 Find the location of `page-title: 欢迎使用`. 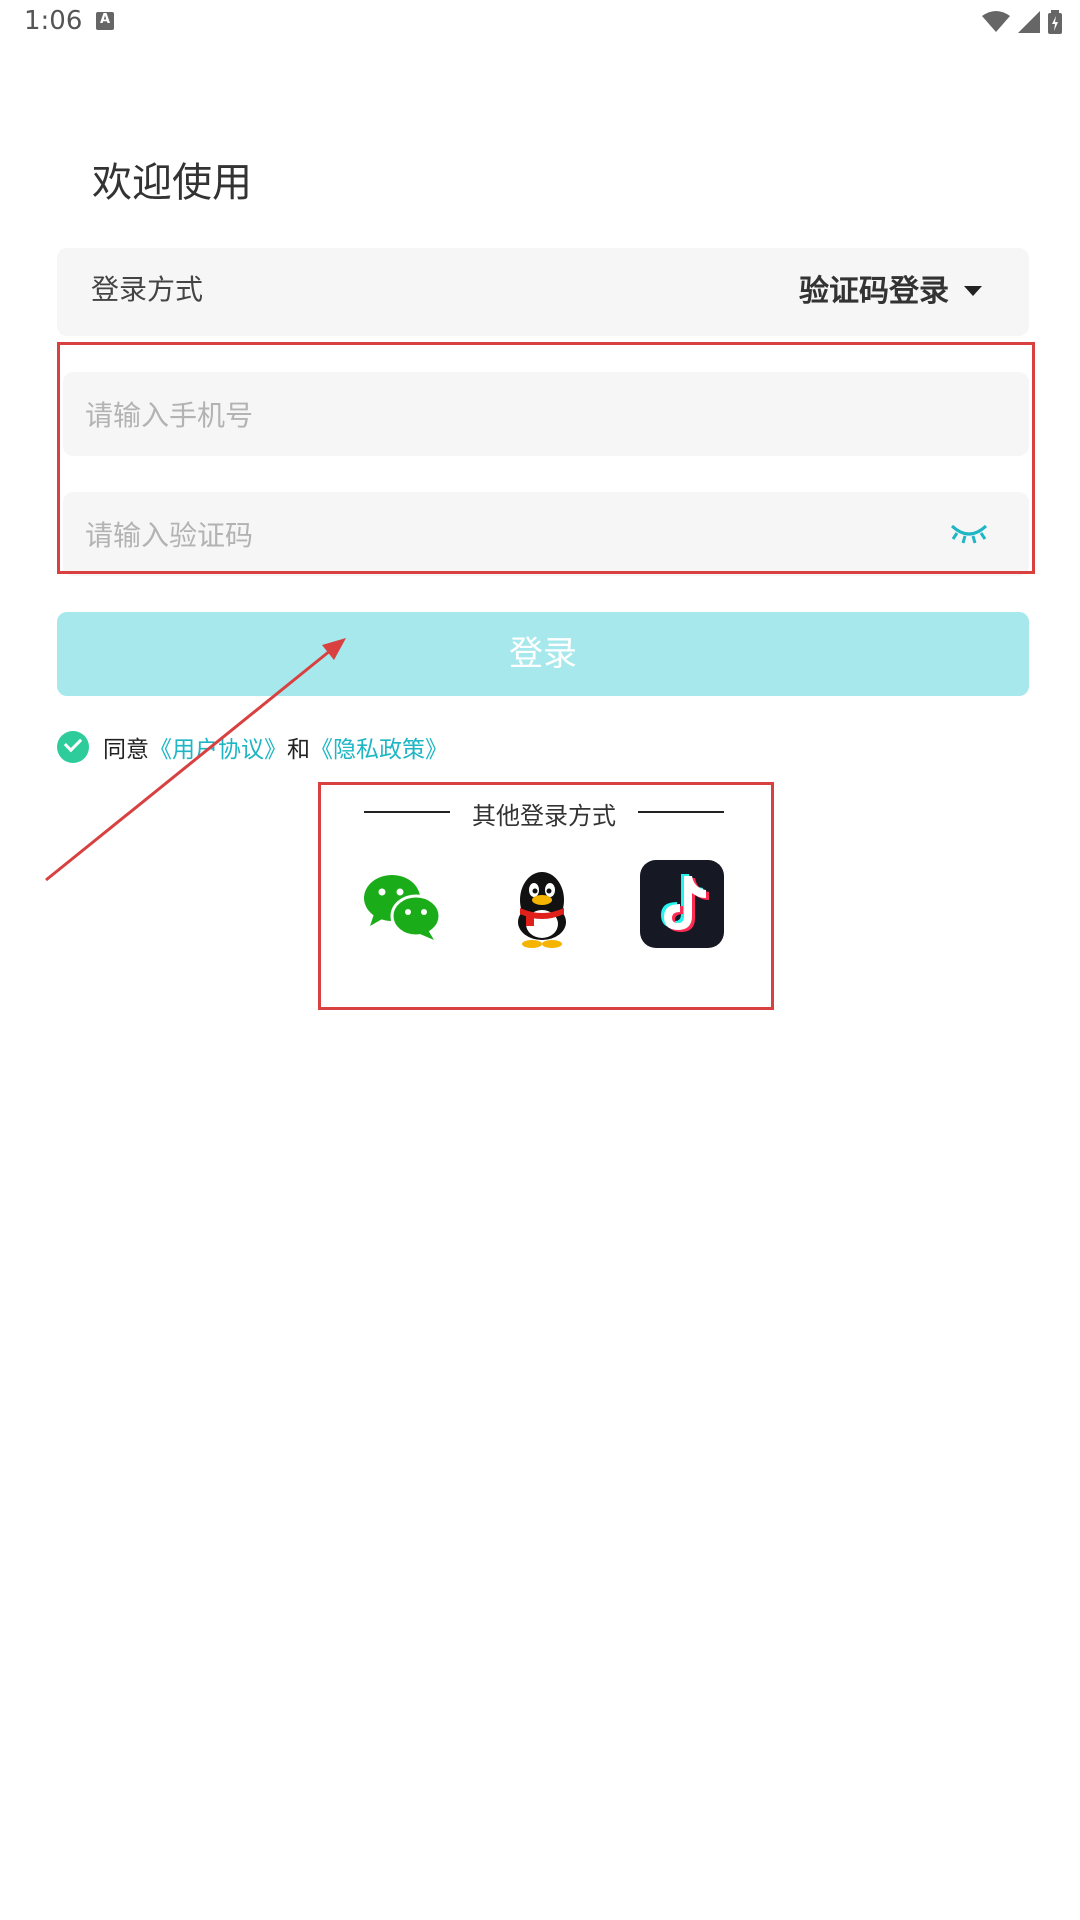

page-title: 欢迎使用 is located at coordinates (172, 183).